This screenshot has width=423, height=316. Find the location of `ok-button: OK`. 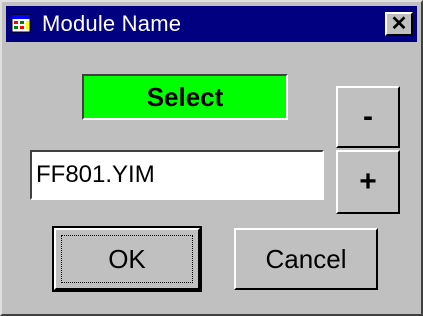

ok-button: OK is located at coordinates (127, 259).